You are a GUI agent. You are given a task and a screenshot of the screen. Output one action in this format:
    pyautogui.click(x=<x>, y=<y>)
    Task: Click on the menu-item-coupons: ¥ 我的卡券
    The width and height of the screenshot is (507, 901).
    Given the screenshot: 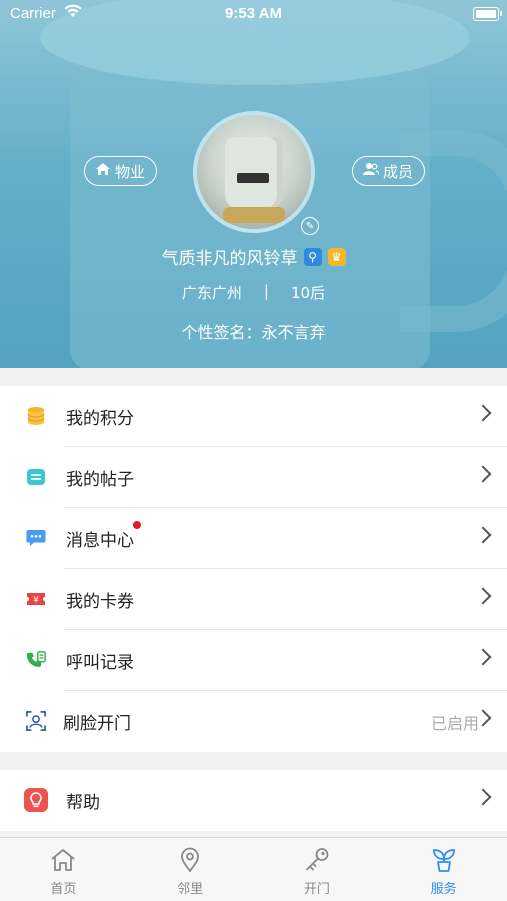 What is the action you would take?
    pyautogui.click(x=253, y=599)
    